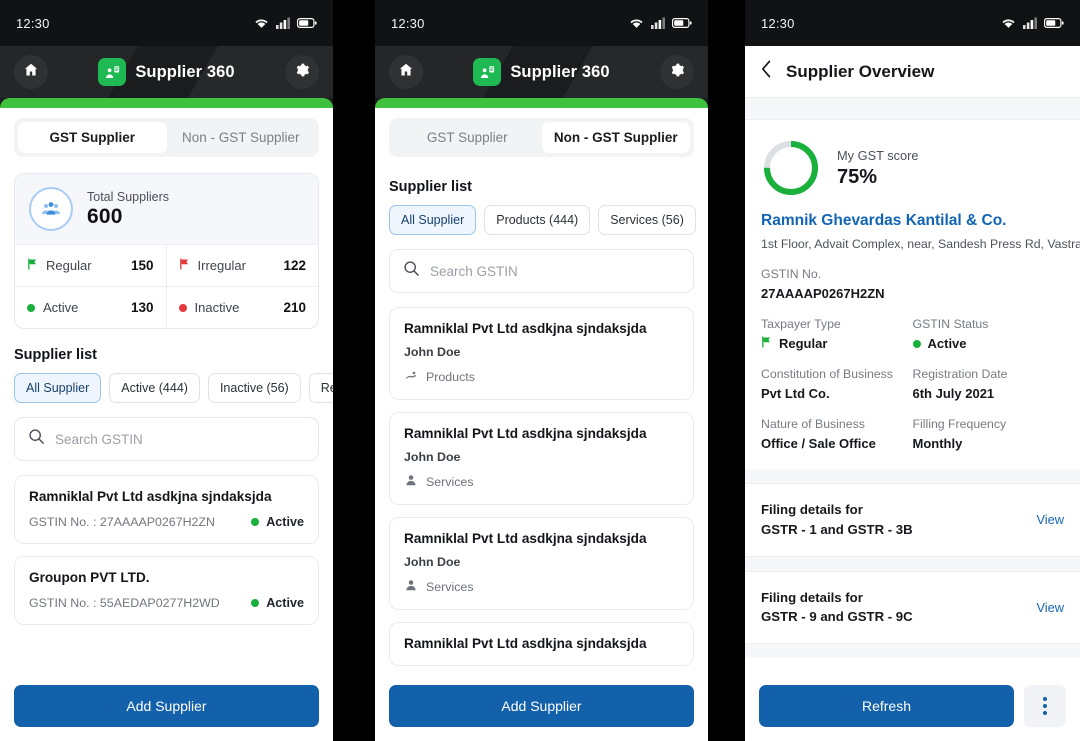 The image size is (1080, 741). Describe the element at coordinates (778, 23) in the screenshot. I see `status-bar-clock: 12:30` at that location.